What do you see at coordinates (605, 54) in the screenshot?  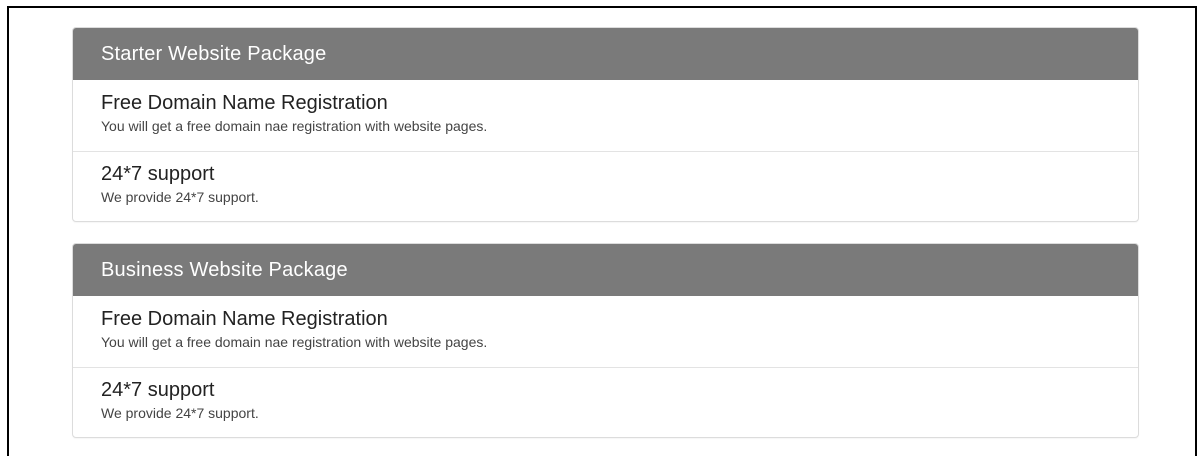 I see `package-title: Starter Website Package` at bounding box center [605, 54].